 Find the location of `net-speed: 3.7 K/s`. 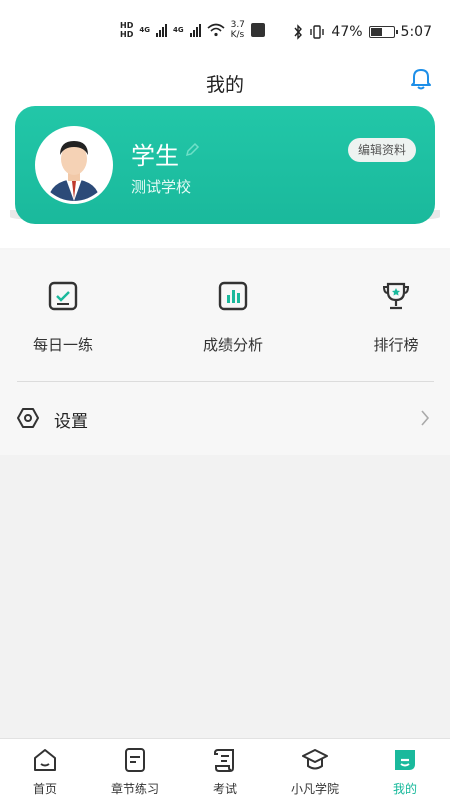

net-speed: 3.7 K/s is located at coordinates (238, 30).